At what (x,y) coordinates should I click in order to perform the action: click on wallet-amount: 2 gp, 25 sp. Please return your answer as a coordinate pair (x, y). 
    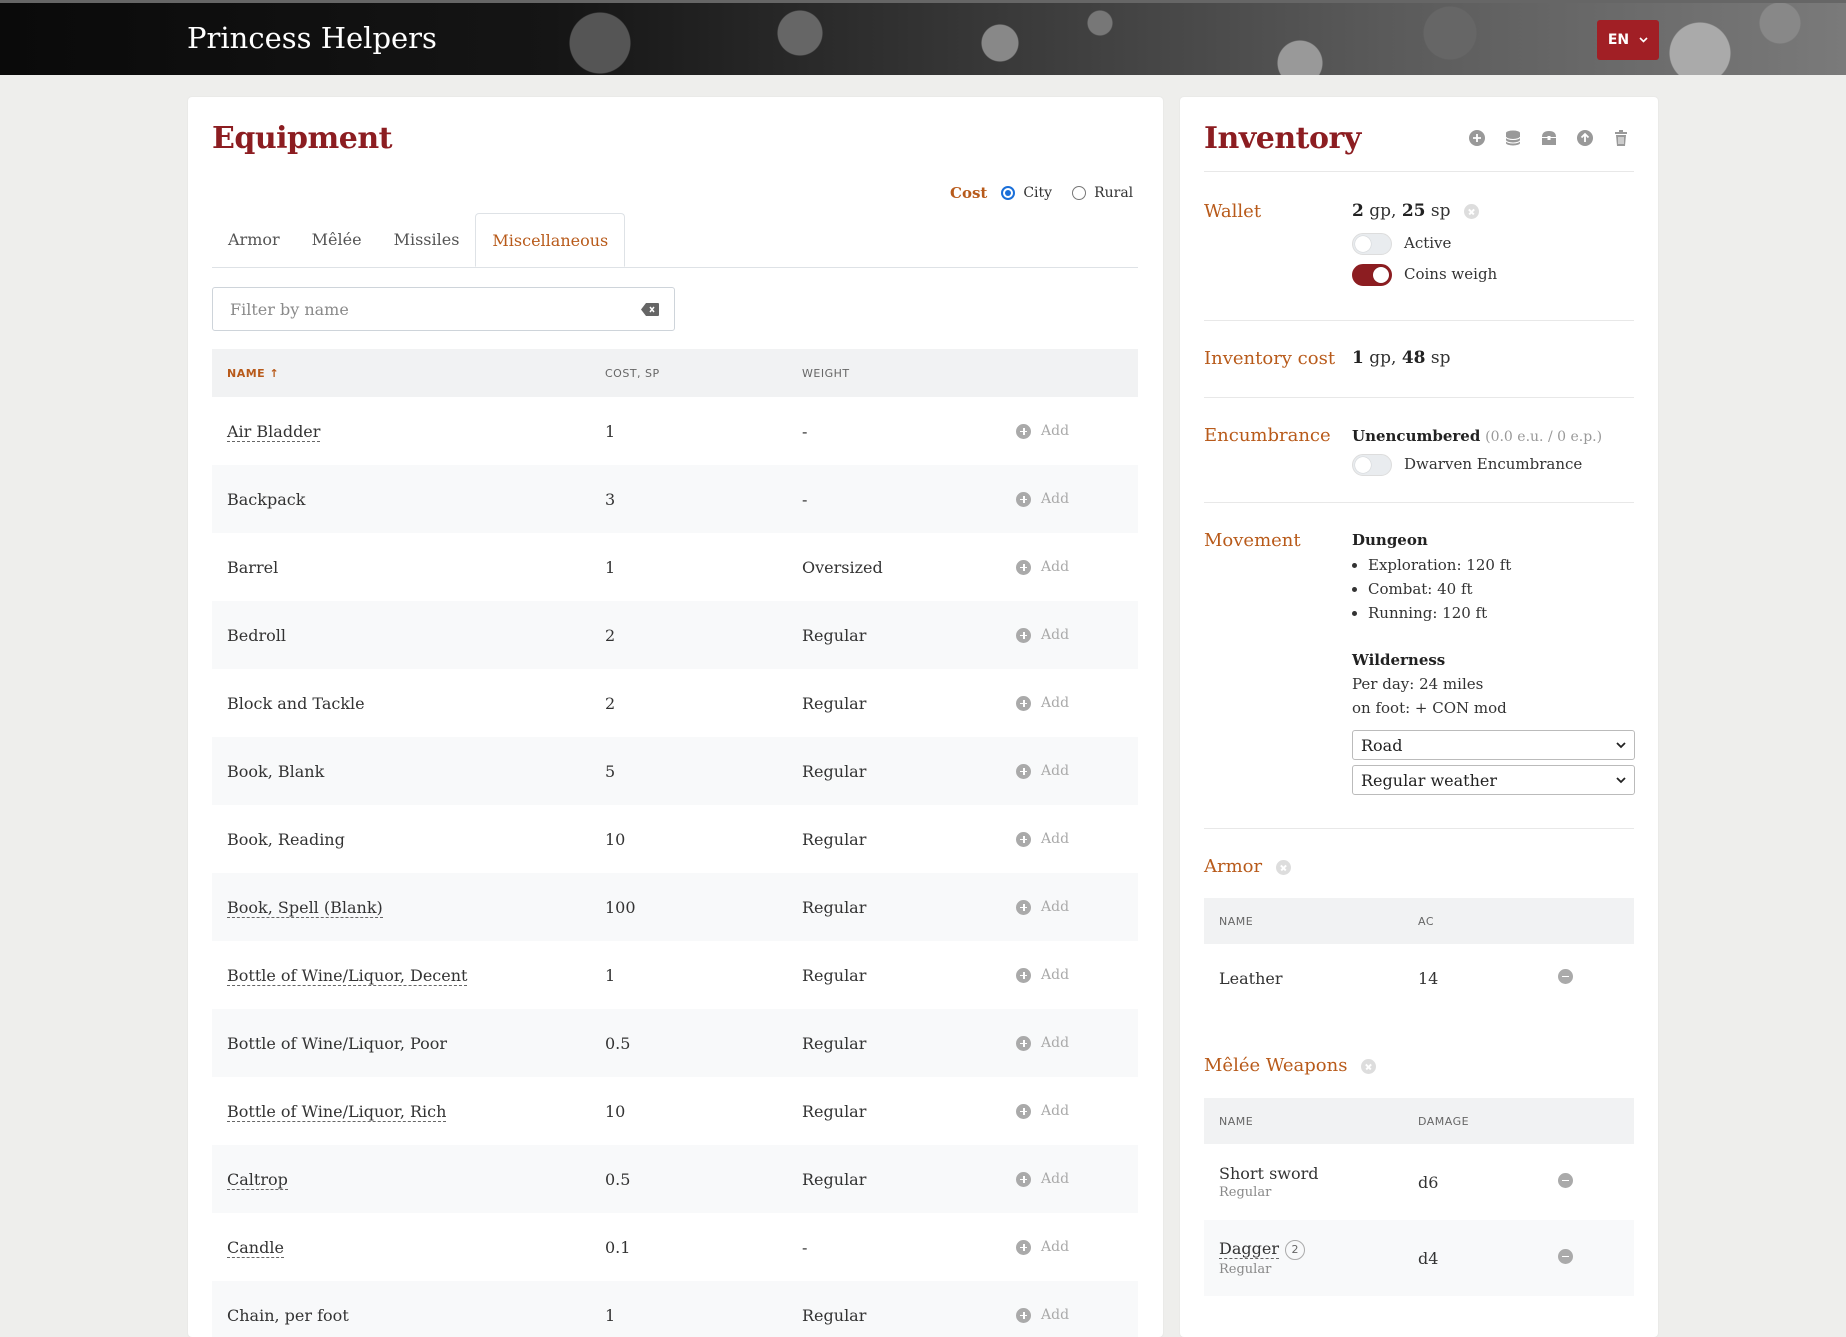
    Looking at the image, I should click on (1415, 211).